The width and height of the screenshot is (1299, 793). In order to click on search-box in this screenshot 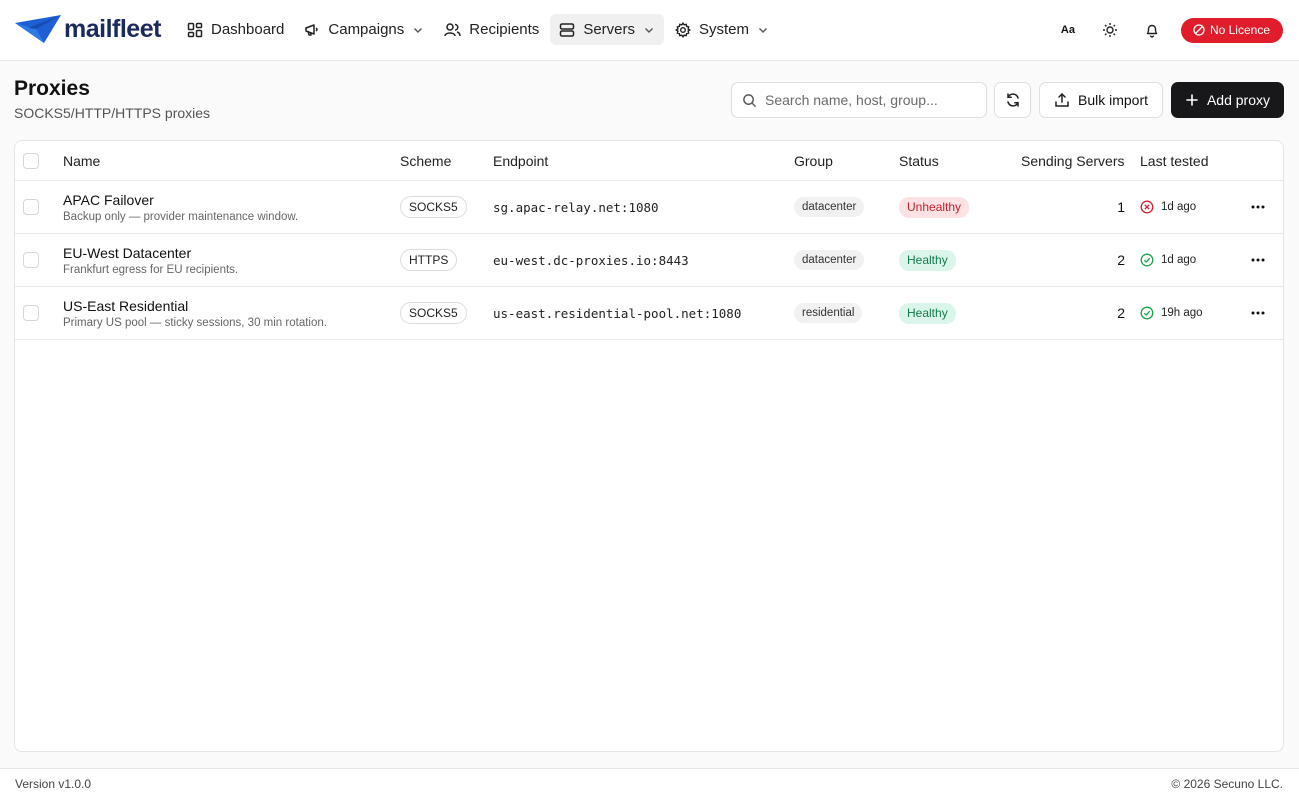, I will do `click(859, 100)`.